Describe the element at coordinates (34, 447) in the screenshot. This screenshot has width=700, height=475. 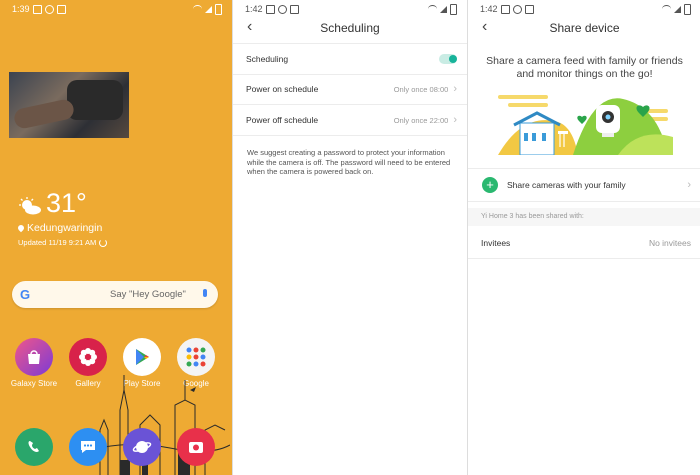
I see `phone-icon` at that location.